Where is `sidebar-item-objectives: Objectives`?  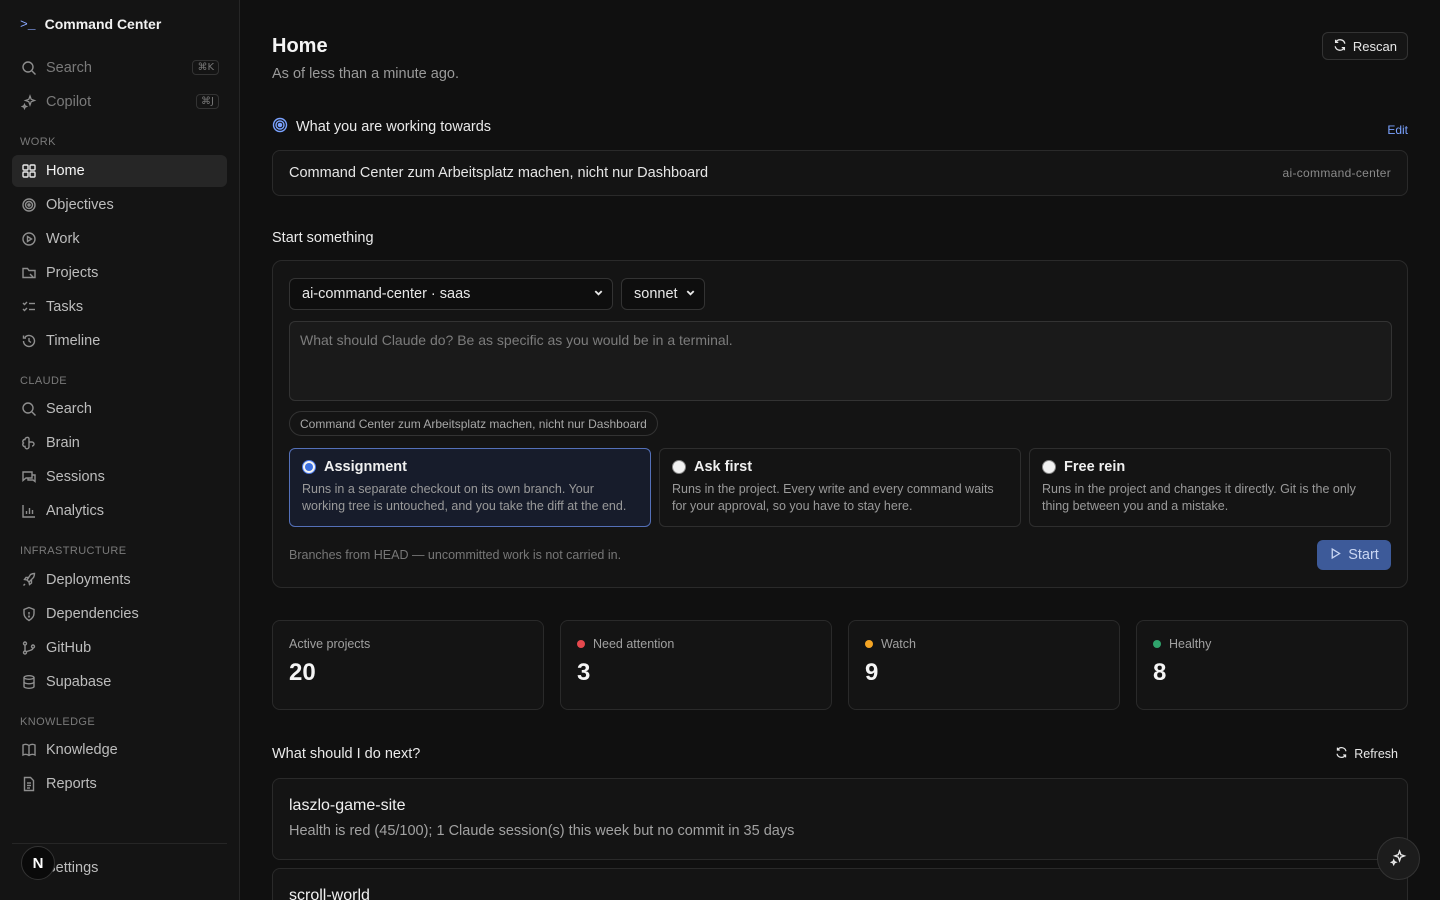 sidebar-item-objectives: Objectives is located at coordinates (119, 205).